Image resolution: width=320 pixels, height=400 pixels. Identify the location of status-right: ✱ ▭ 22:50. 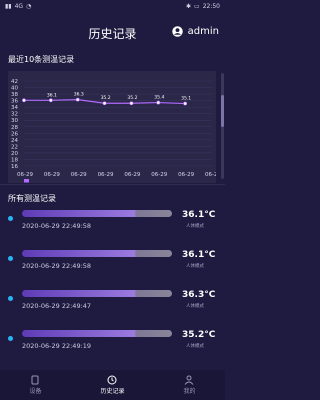
(203, 6).